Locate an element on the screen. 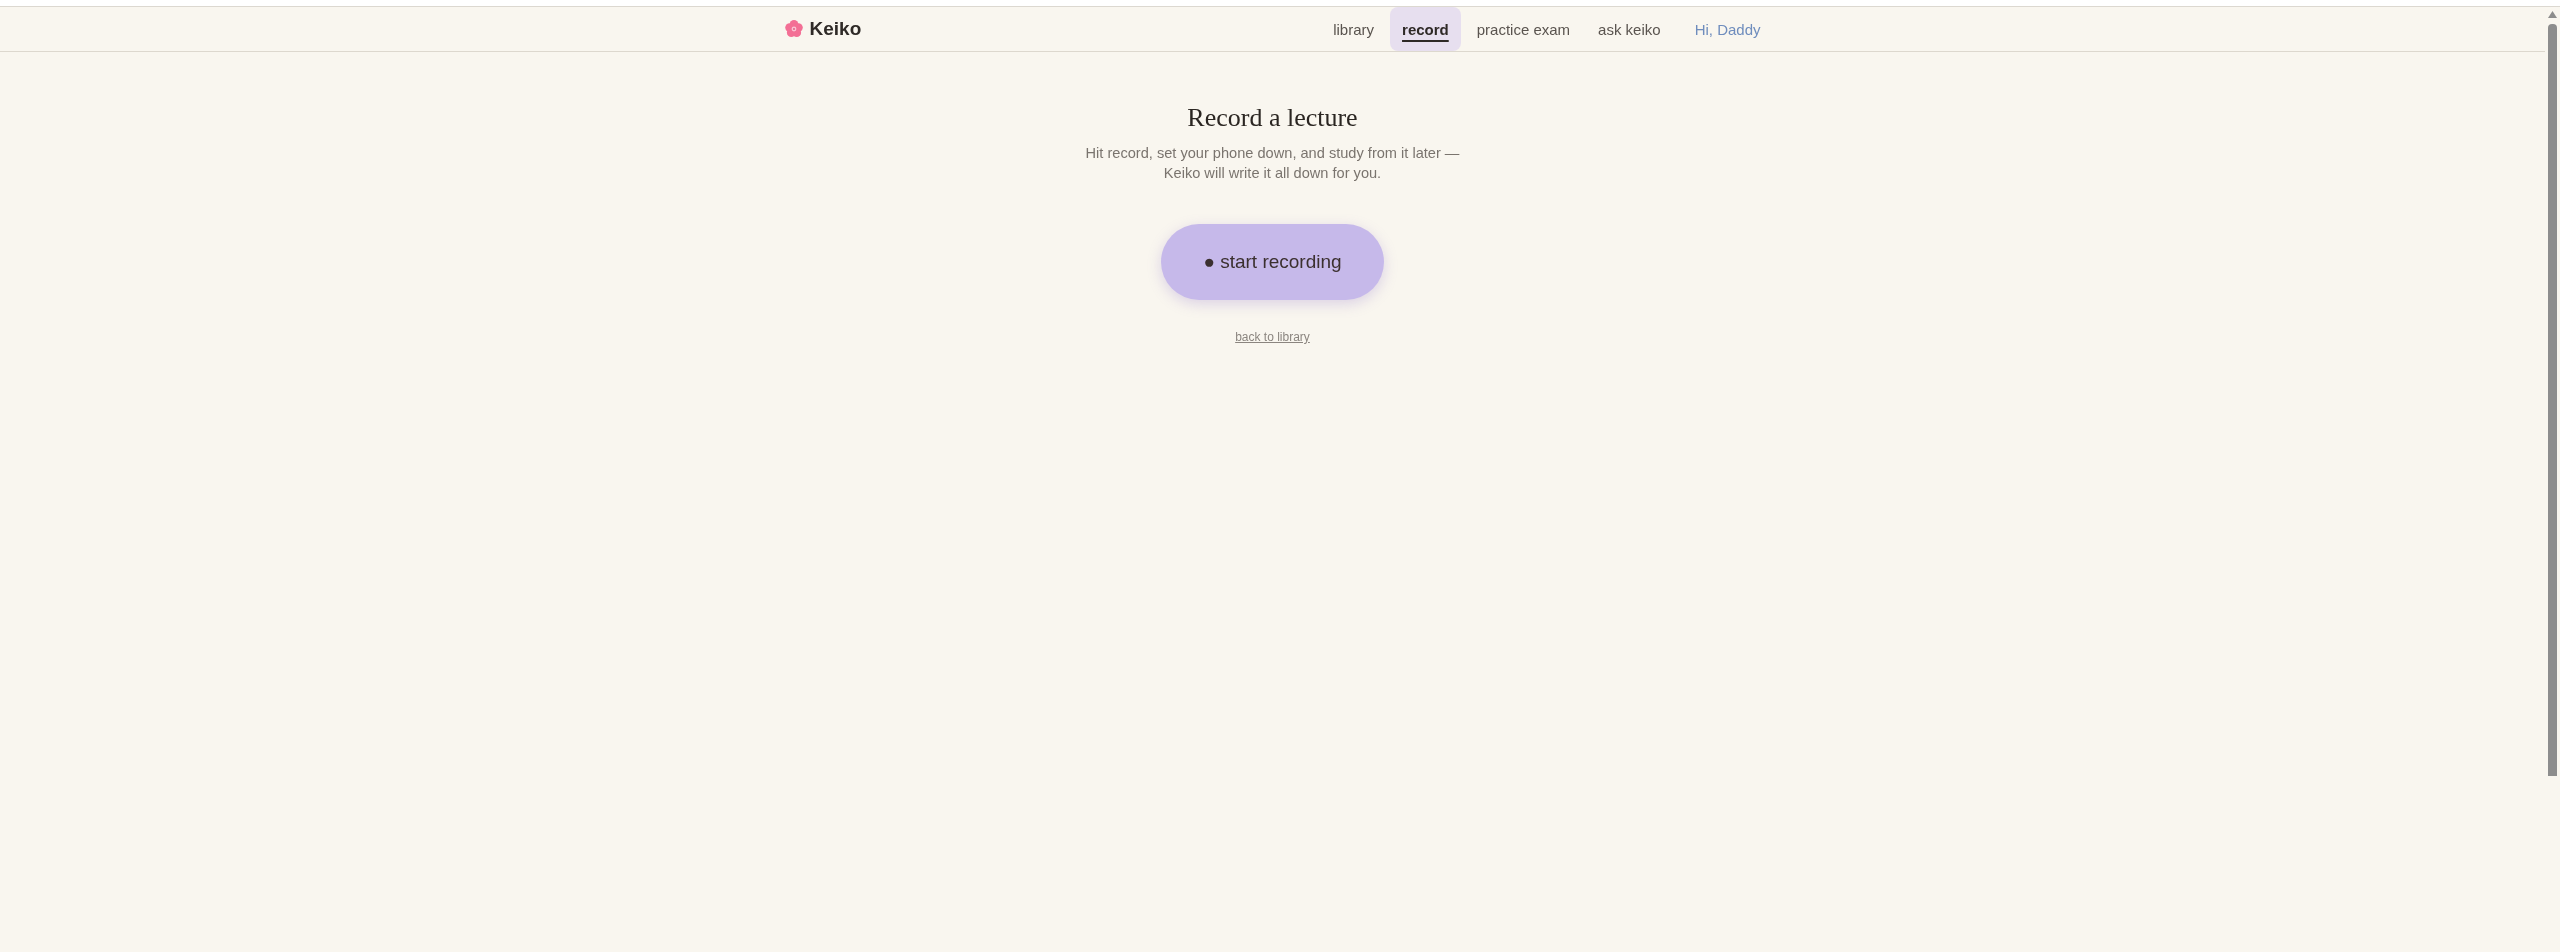 This screenshot has width=2560, height=952. back-link: back to library is located at coordinates (1272, 337).